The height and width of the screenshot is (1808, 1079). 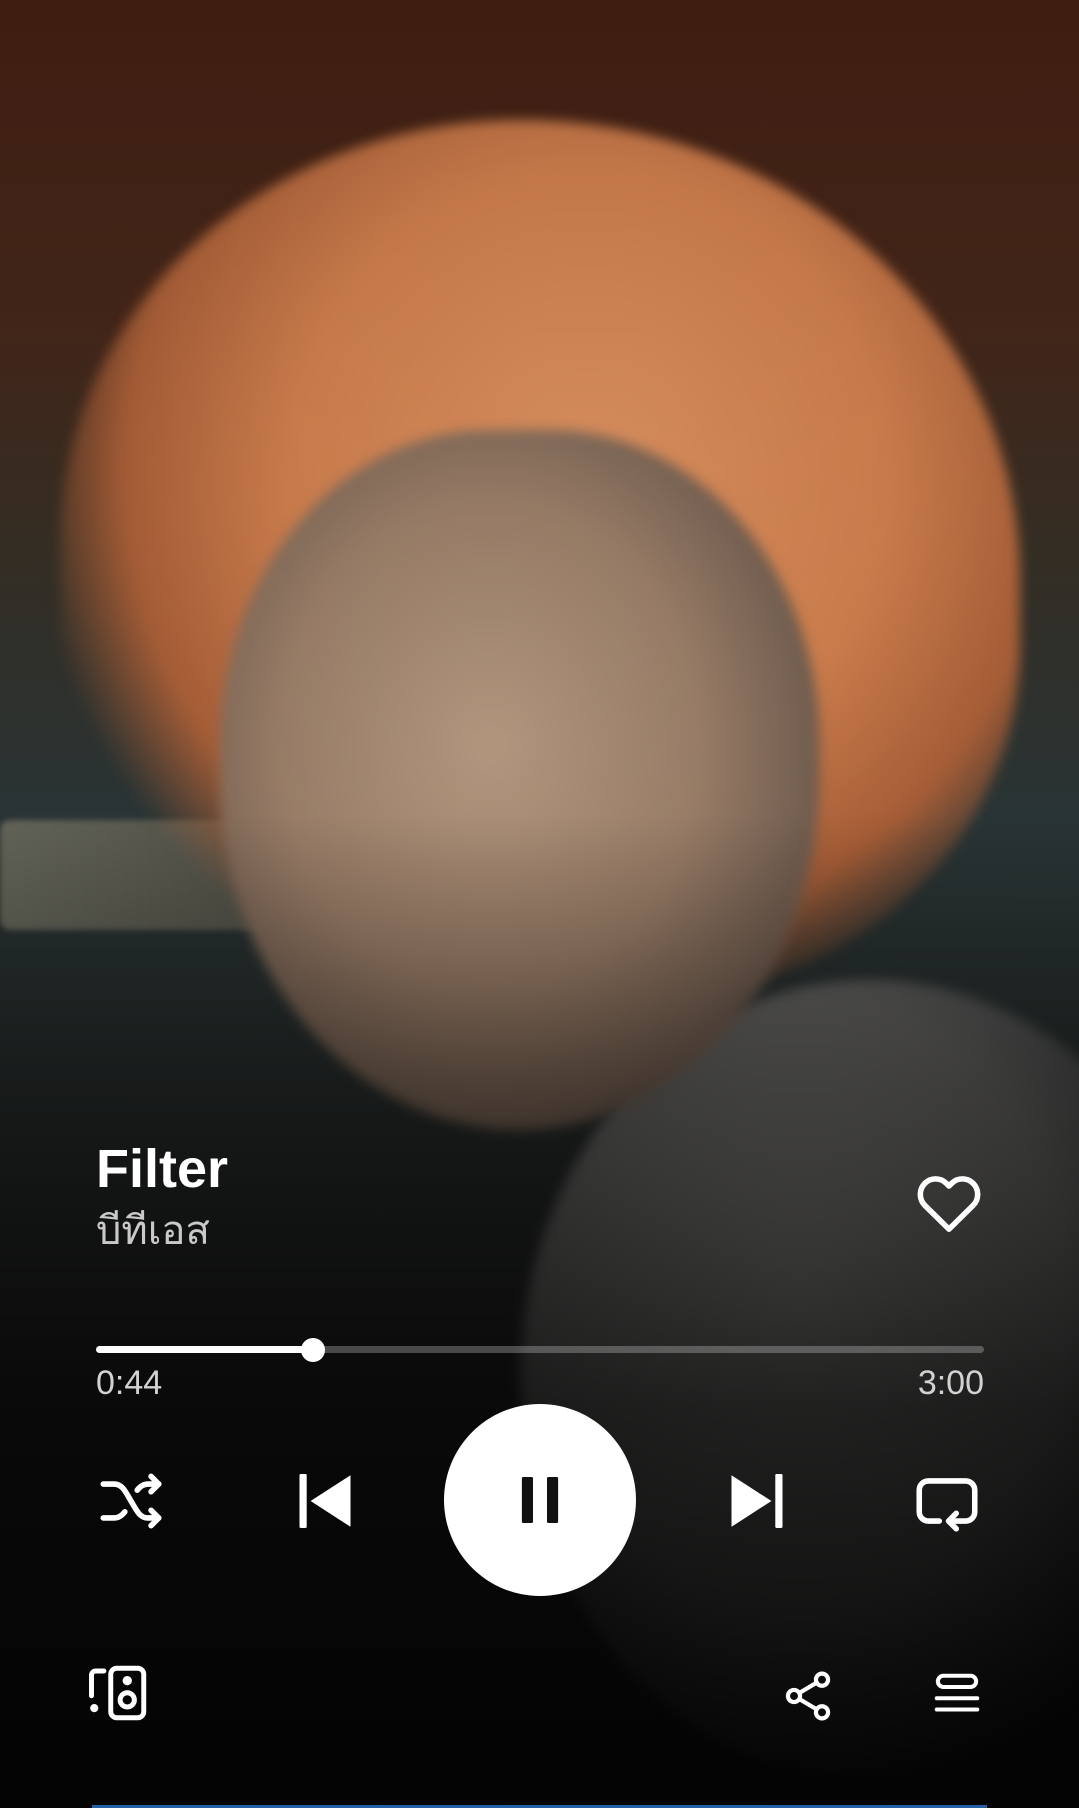 What do you see at coordinates (204, 1349) in the screenshot?
I see `seek-bar-fill` at bounding box center [204, 1349].